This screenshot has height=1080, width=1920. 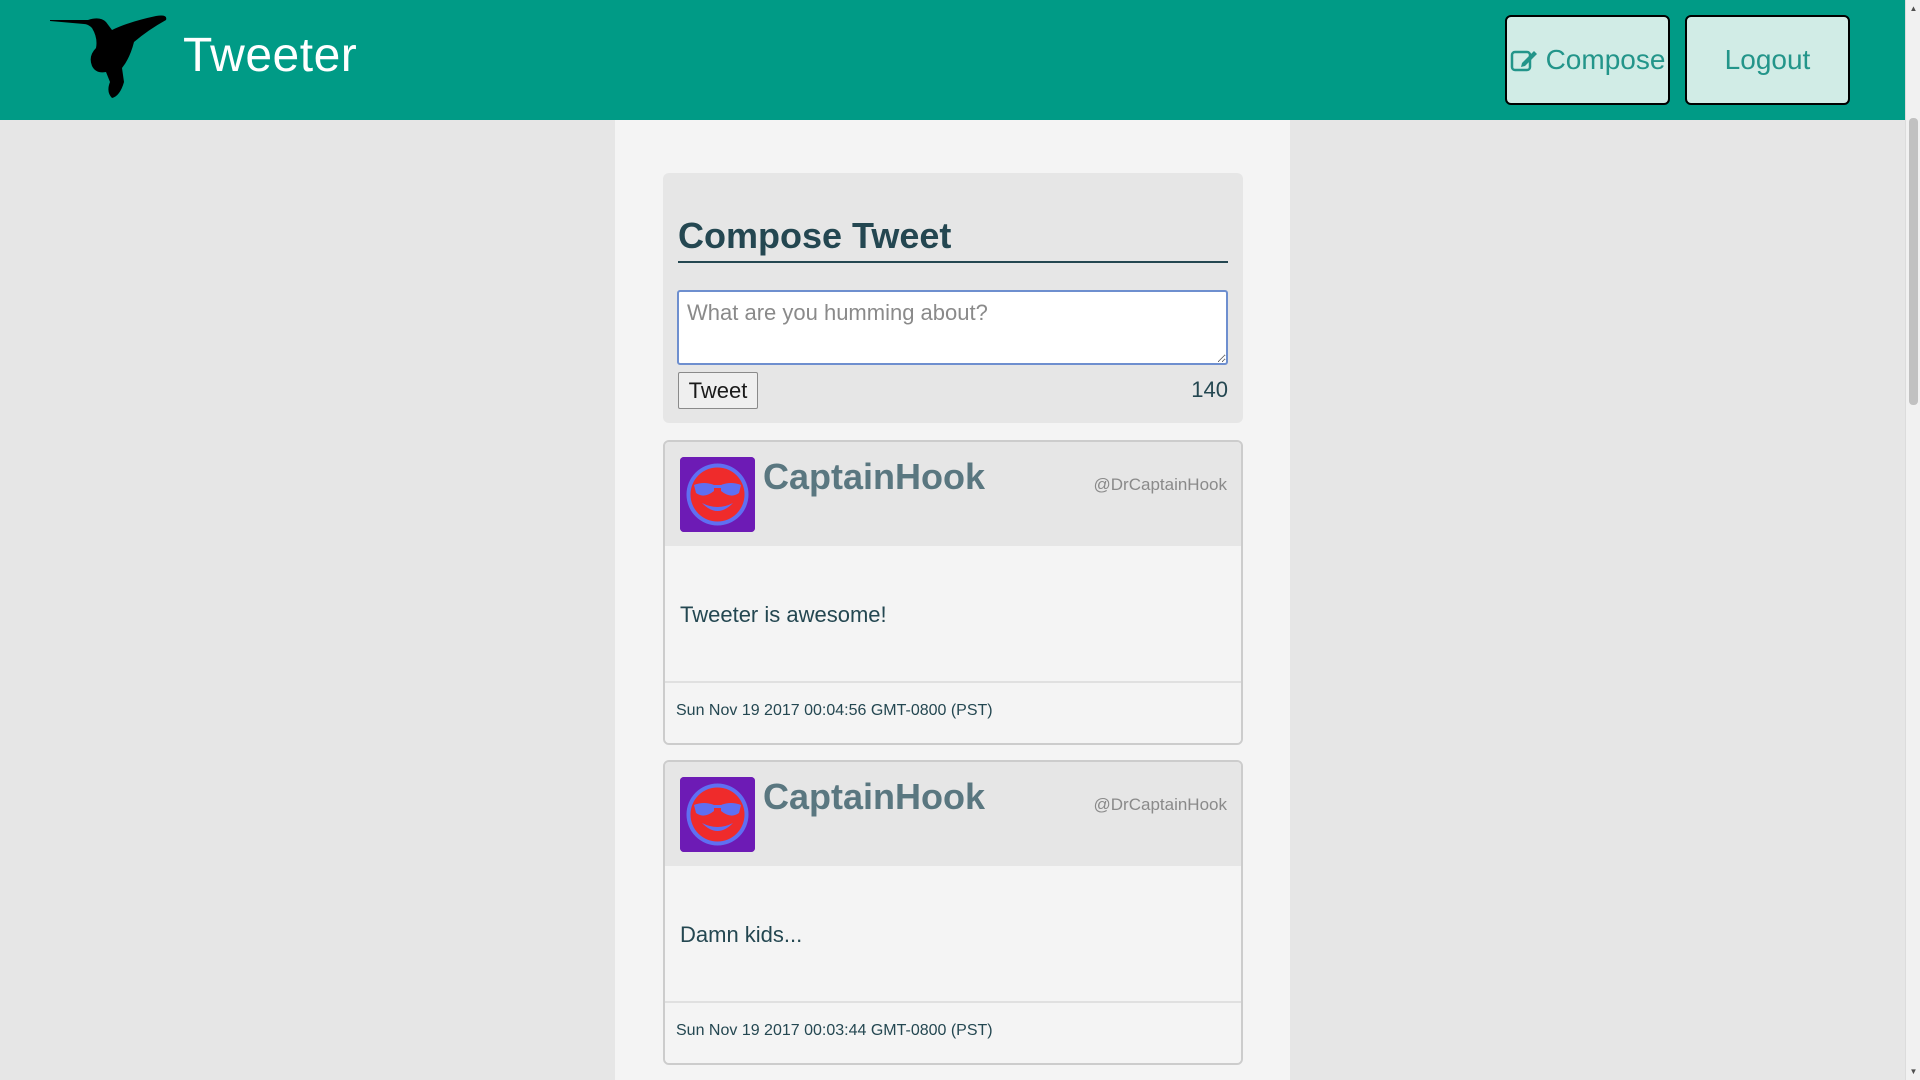 What do you see at coordinates (1209, 389) in the screenshot?
I see `char-counter: 140` at bounding box center [1209, 389].